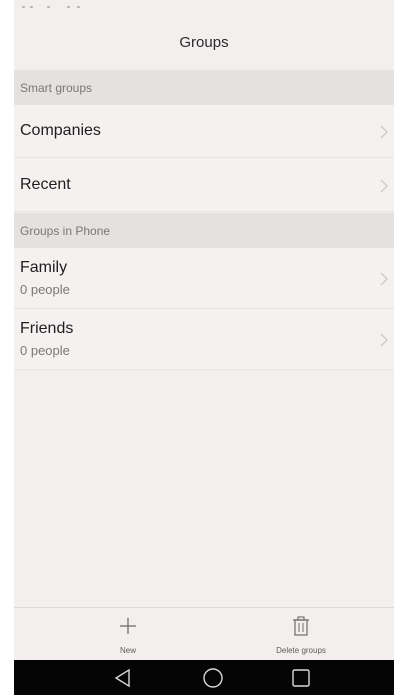 The image size is (403, 695). I want to click on title-bar: Groups, so click(204, 42).